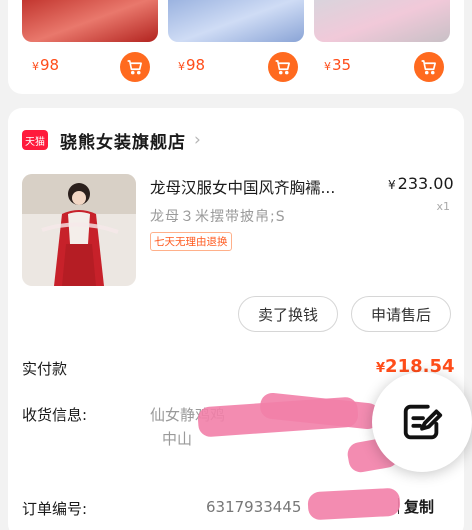 The image size is (472, 530). I want to click on shipping-label: 收货信息:, so click(55, 415).